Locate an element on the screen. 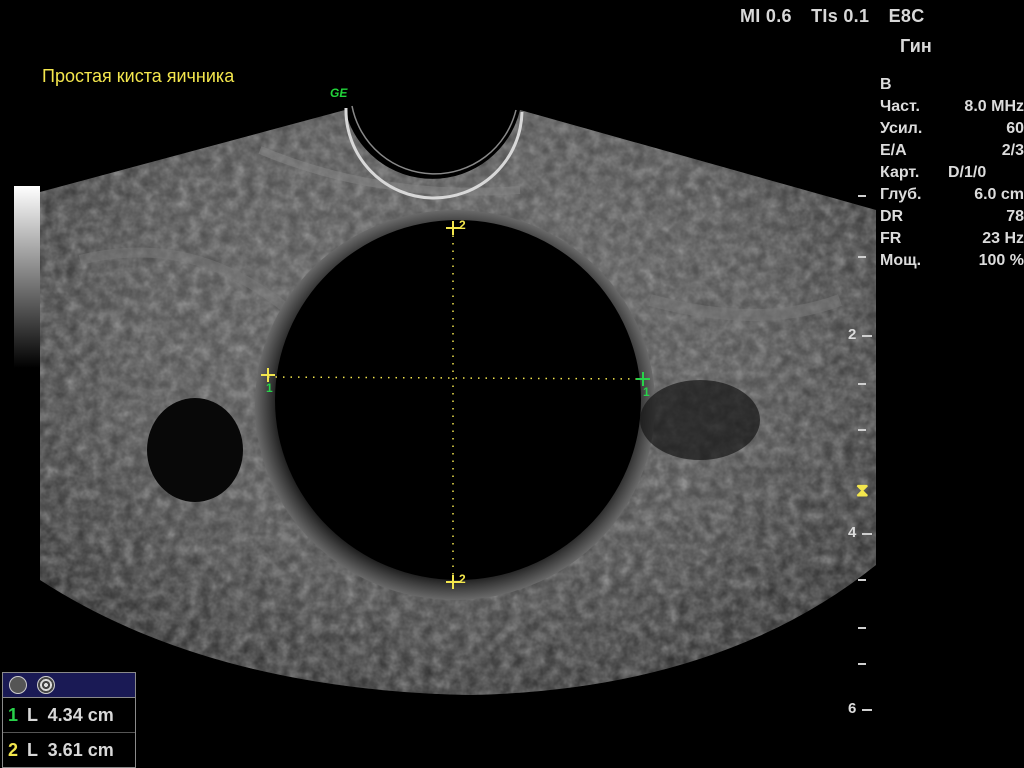 The width and height of the screenshot is (1024, 768). caliper-1-label-right: 1 is located at coordinates (646, 392).